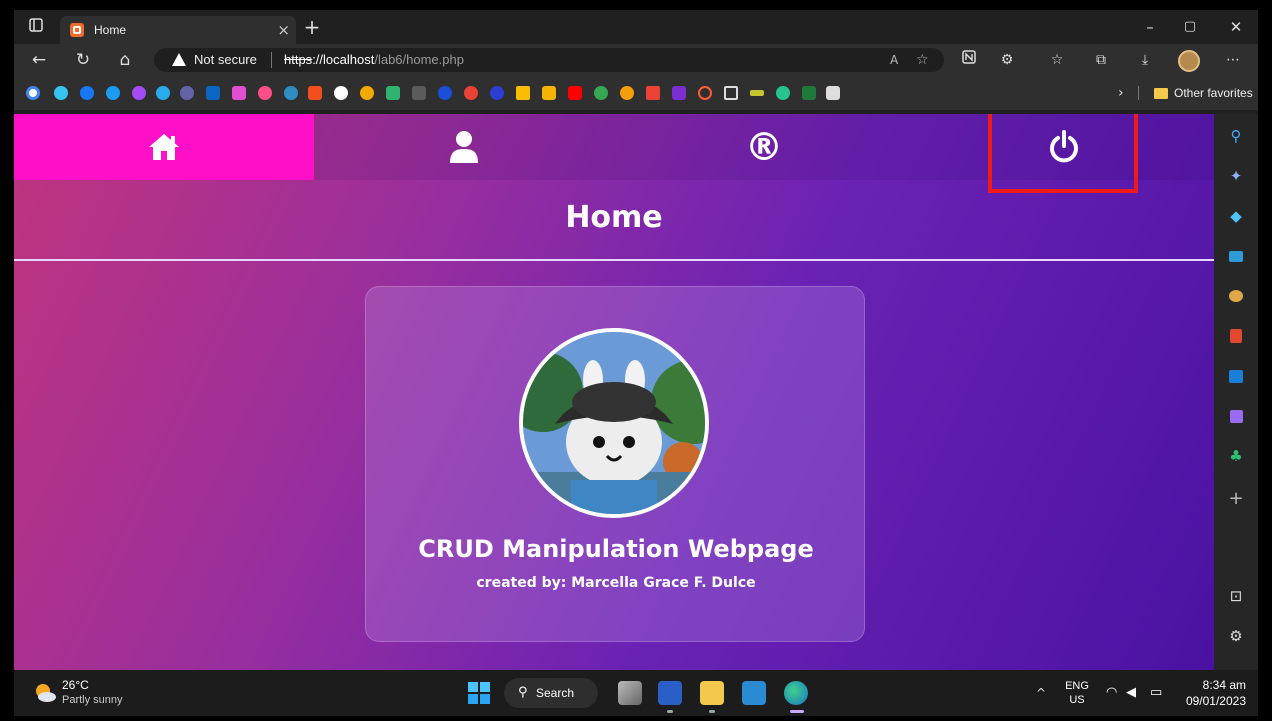  Describe the element at coordinates (39, 60) in the screenshot. I see `back-button: ←` at that location.